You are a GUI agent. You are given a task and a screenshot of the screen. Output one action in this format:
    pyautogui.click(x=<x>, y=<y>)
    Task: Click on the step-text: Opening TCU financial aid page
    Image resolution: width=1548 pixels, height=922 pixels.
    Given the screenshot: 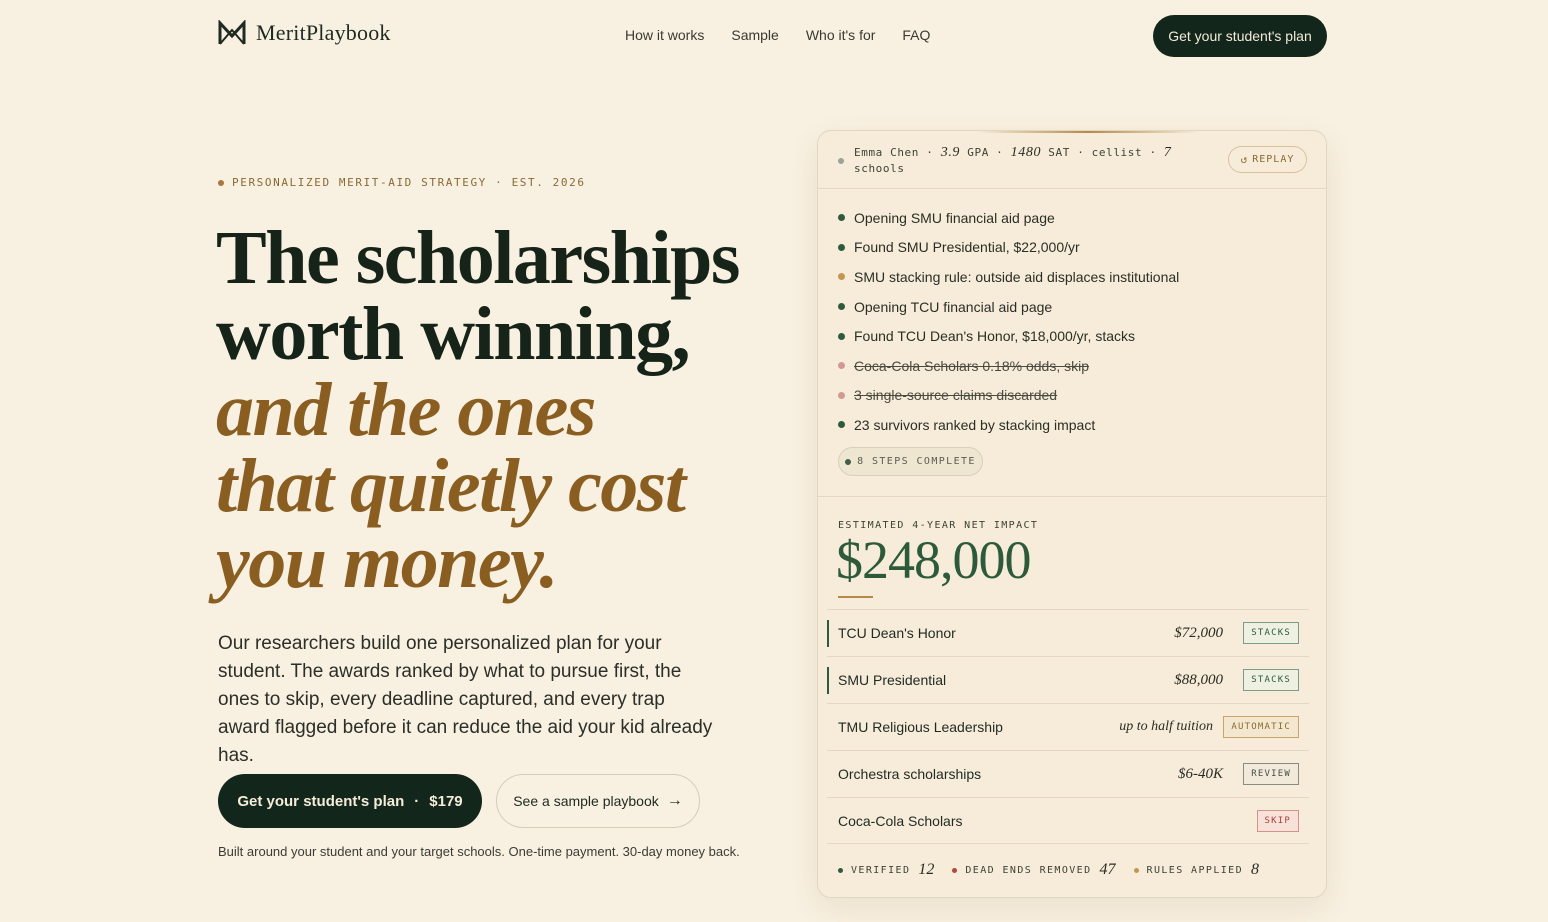 What is the action you would take?
    pyautogui.click(x=953, y=306)
    